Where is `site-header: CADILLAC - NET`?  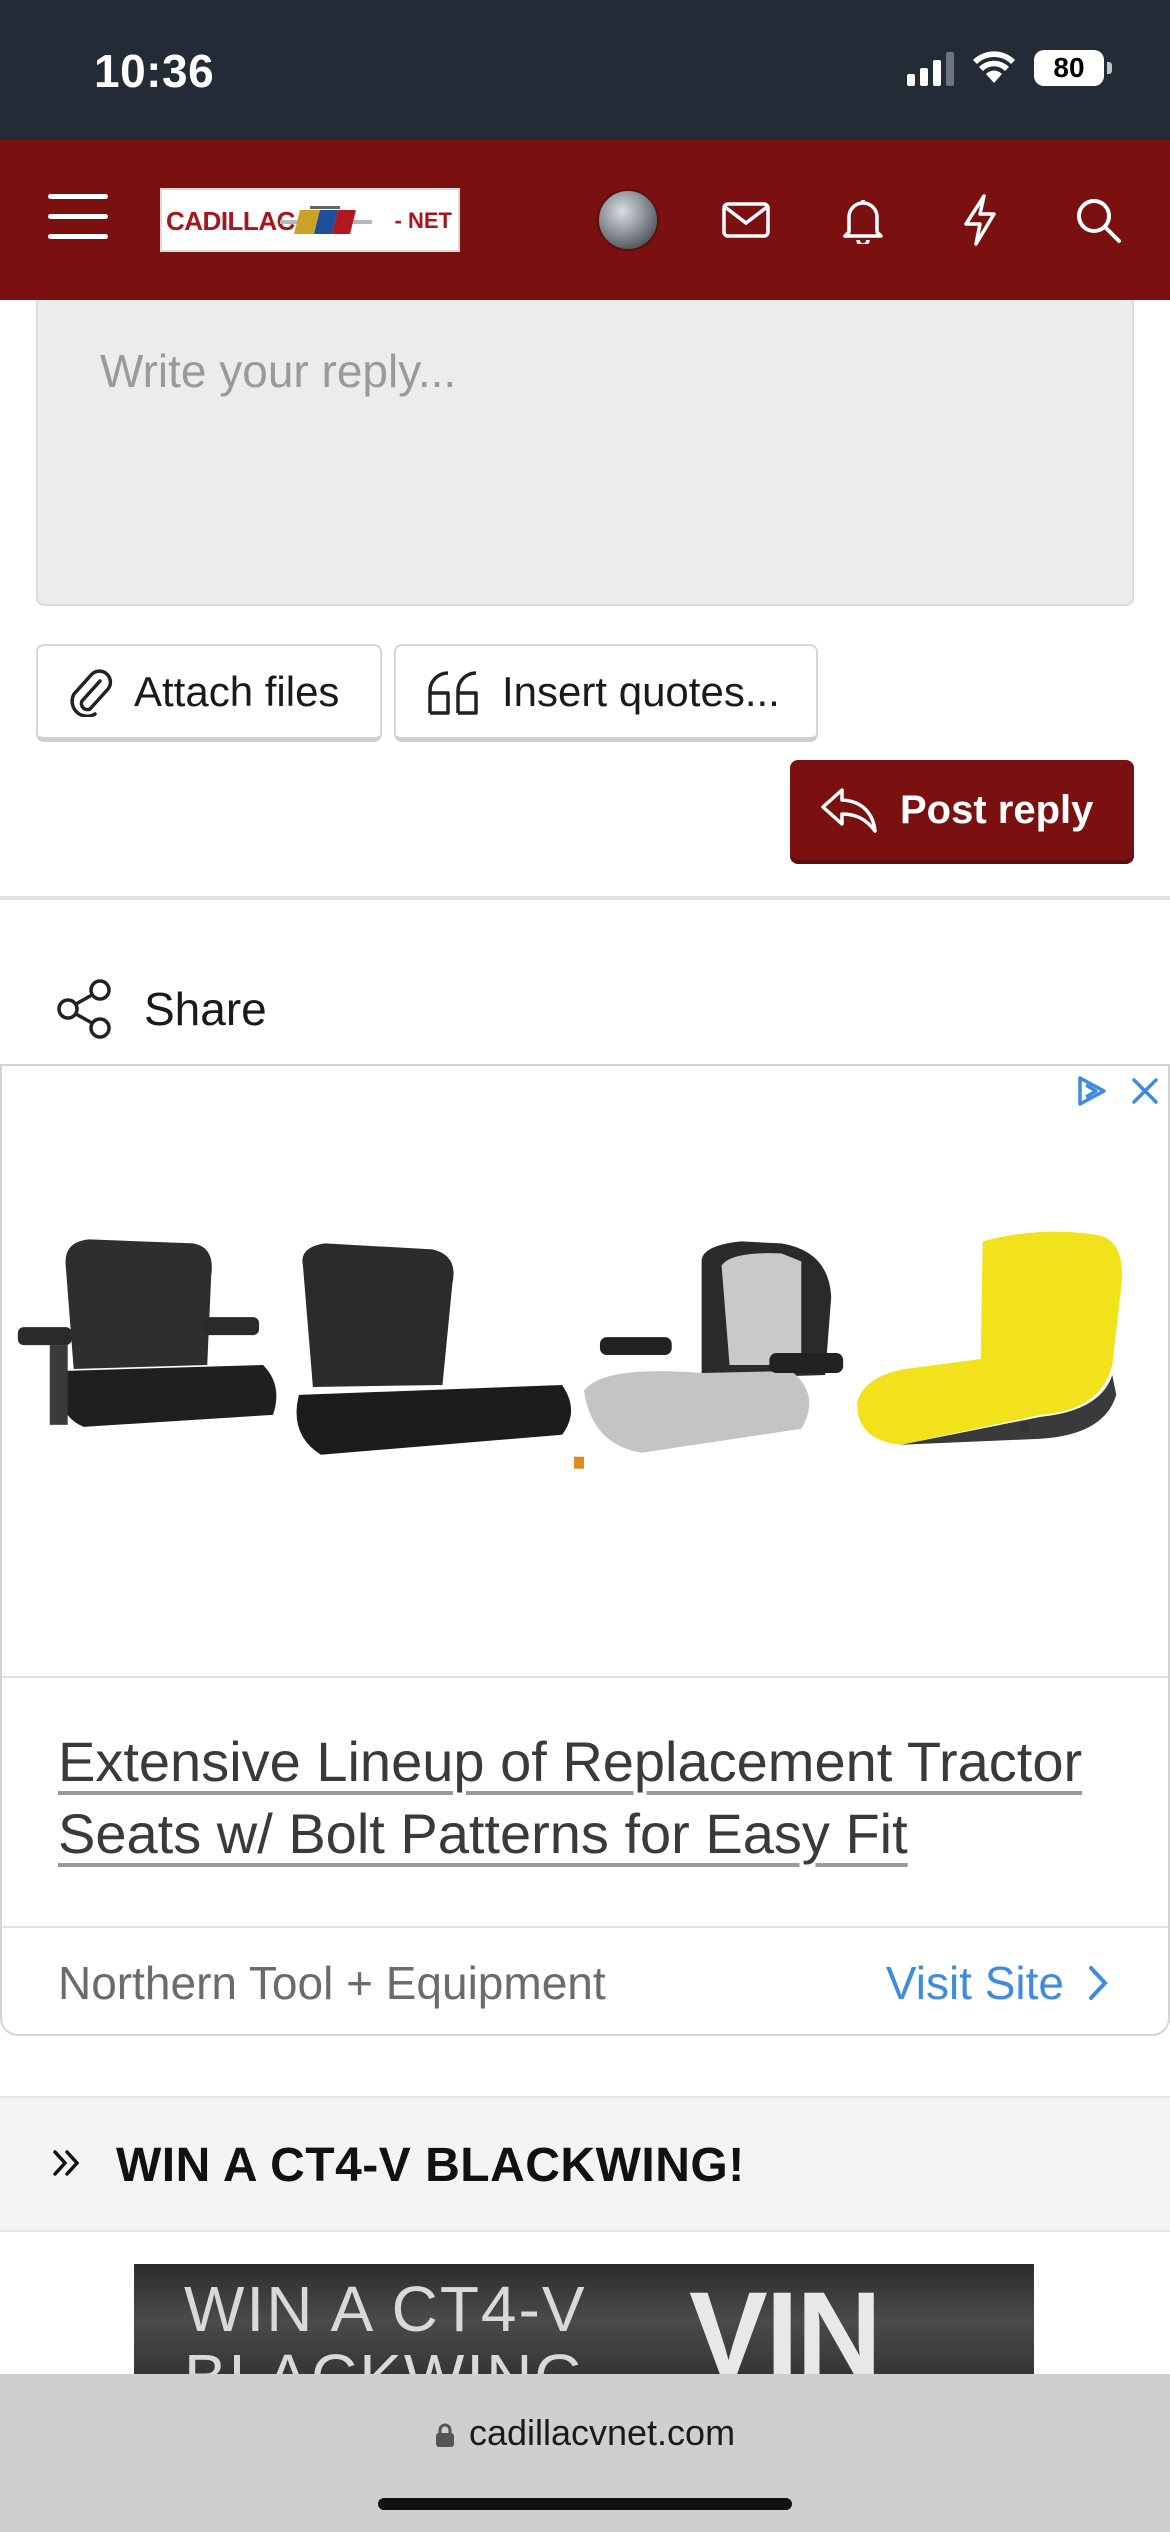 site-header: CADILLAC - NET is located at coordinates (585, 220).